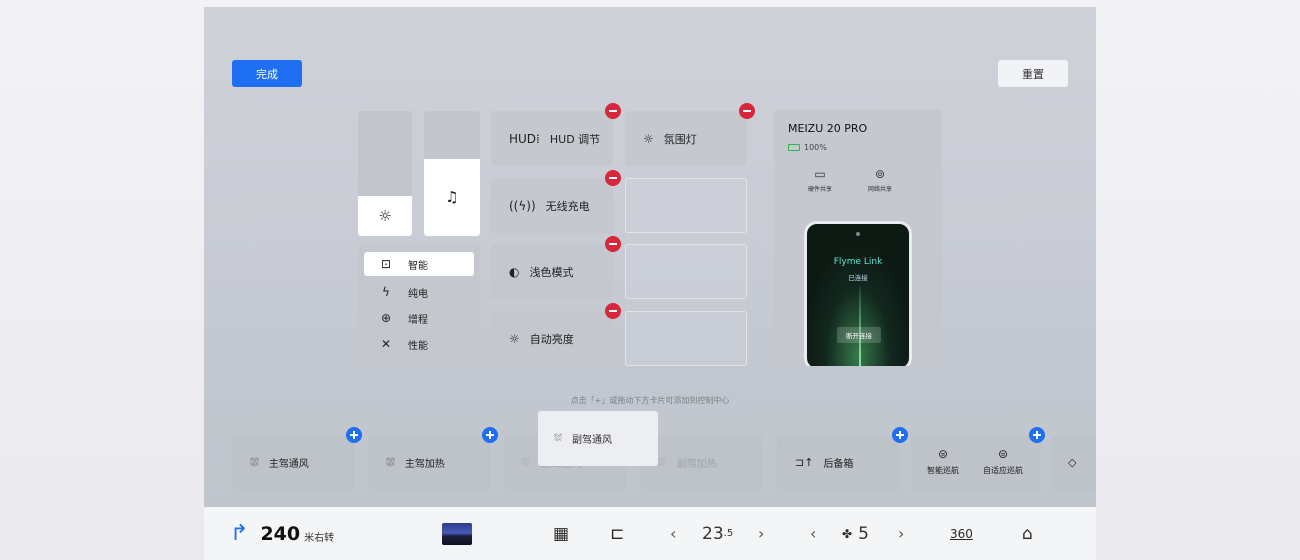  Describe the element at coordinates (490, 435) in the screenshot. I see `add-driver-heat-button` at that location.